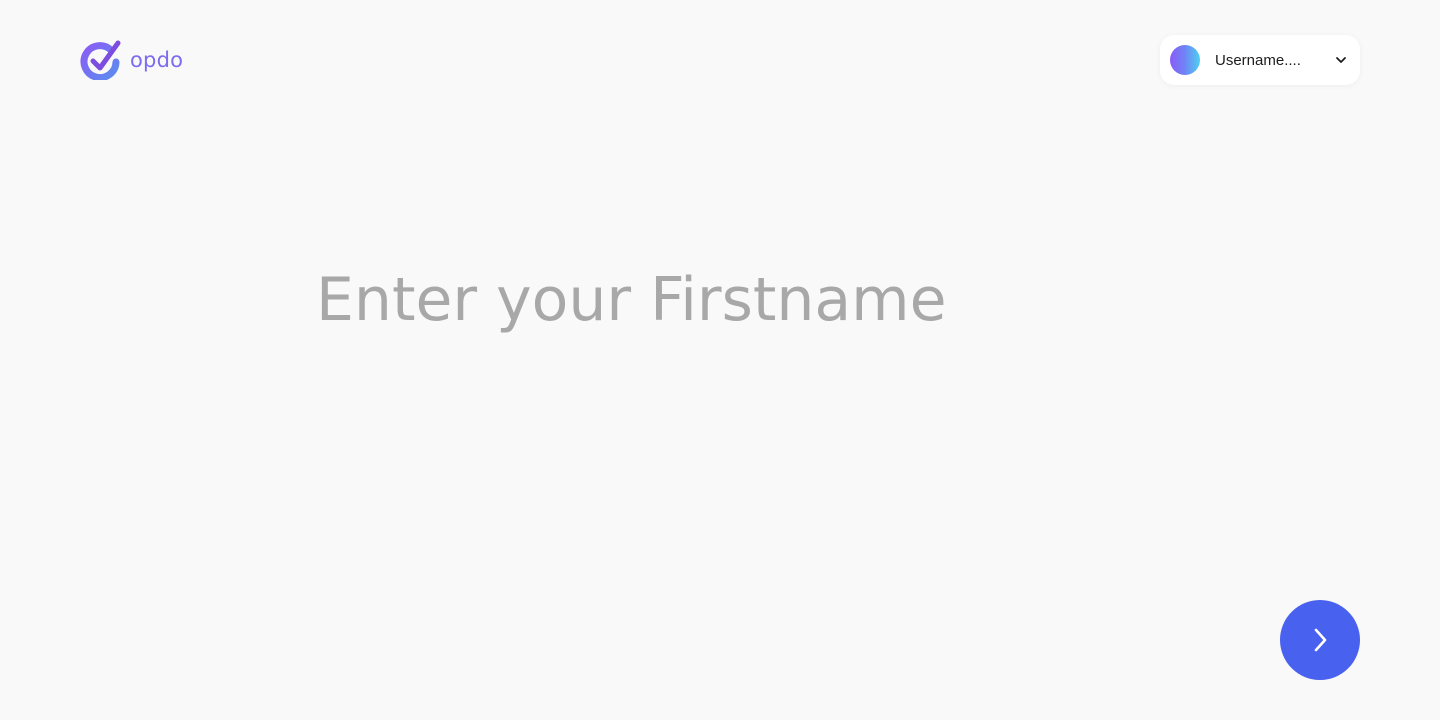 The width and height of the screenshot is (1440, 720). Describe the element at coordinates (1341, 60) in the screenshot. I see `chevron-down-icon` at that location.